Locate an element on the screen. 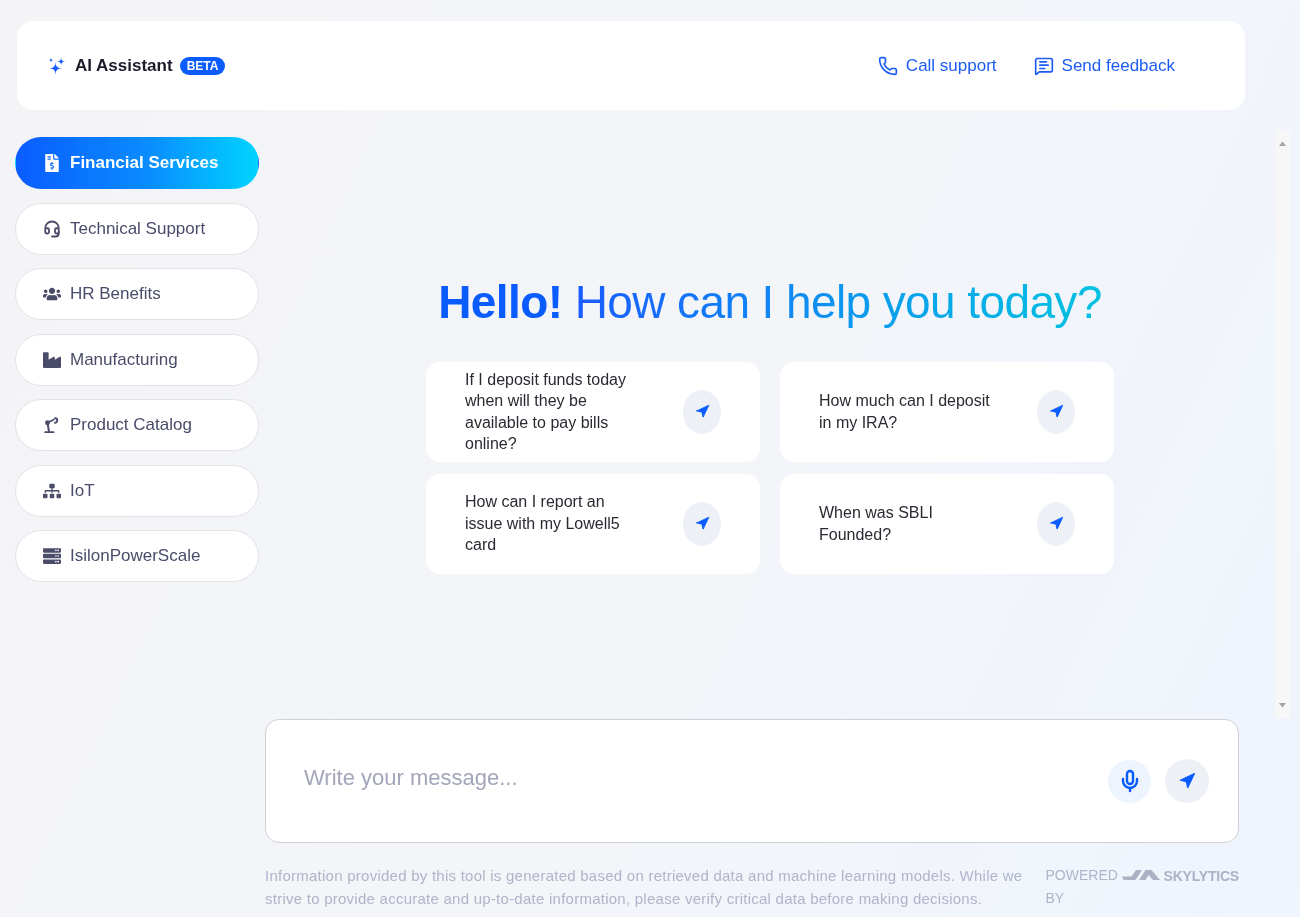 The image size is (1300, 917). category-tab: HR Benefits is located at coordinates (137, 294).